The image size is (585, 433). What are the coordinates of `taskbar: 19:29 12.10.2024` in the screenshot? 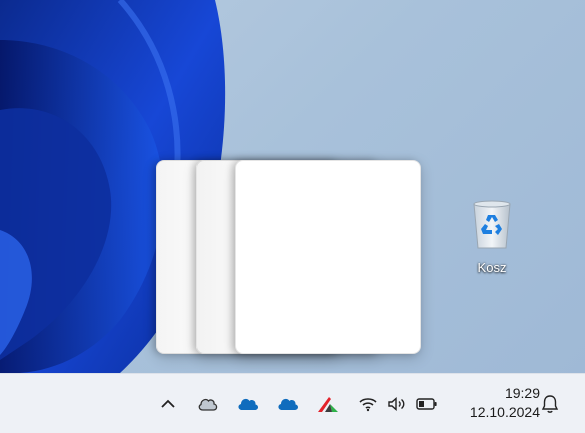 It's located at (292, 403).